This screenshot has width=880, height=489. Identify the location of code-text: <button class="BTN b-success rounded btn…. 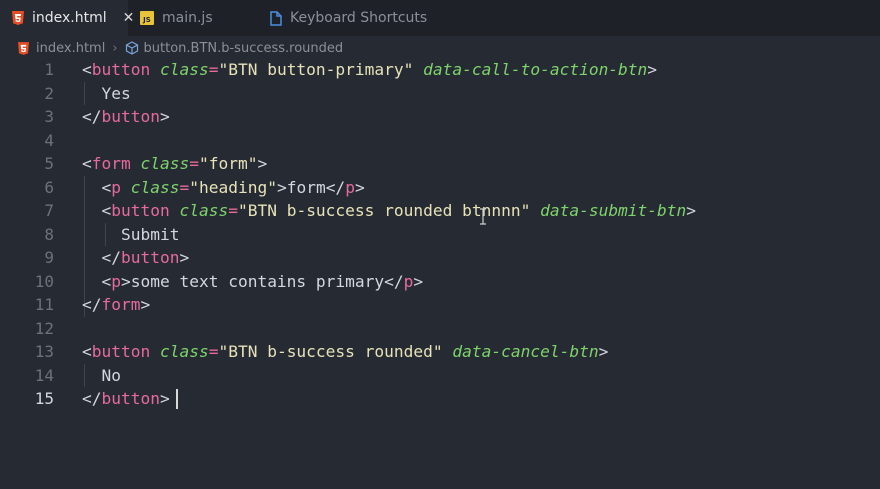
(389, 210).